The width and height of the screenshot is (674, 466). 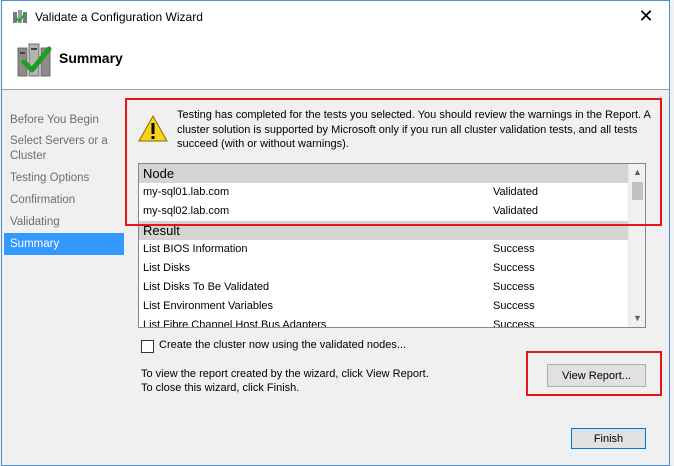 I want to click on nav-item-testing-options: Testing Options, so click(x=63, y=178).